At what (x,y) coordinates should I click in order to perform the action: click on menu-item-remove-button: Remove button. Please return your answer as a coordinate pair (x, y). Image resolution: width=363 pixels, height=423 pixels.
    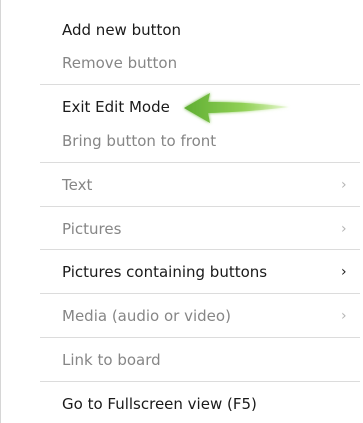
    Looking at the image, I should click on (181, 63).